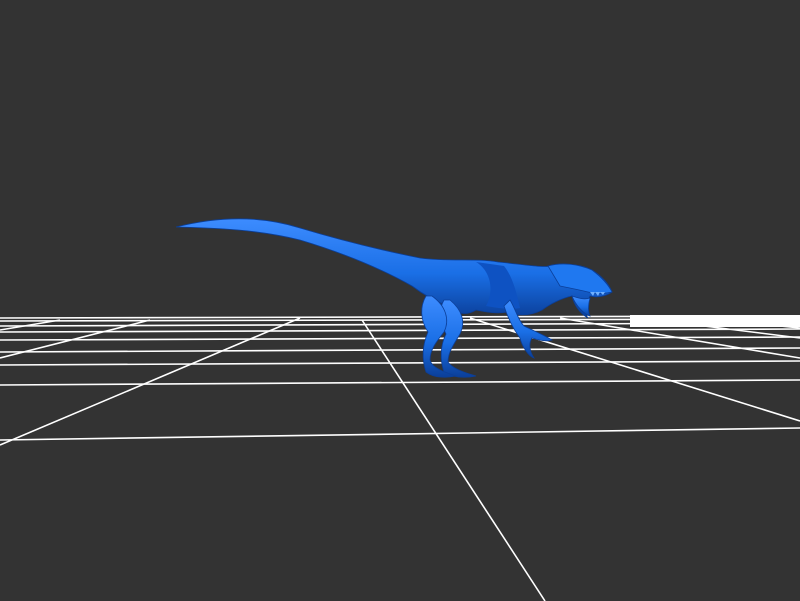 This screenshot has width=800, height=601. I want to click on floor-far-edge, so click(715, 321).